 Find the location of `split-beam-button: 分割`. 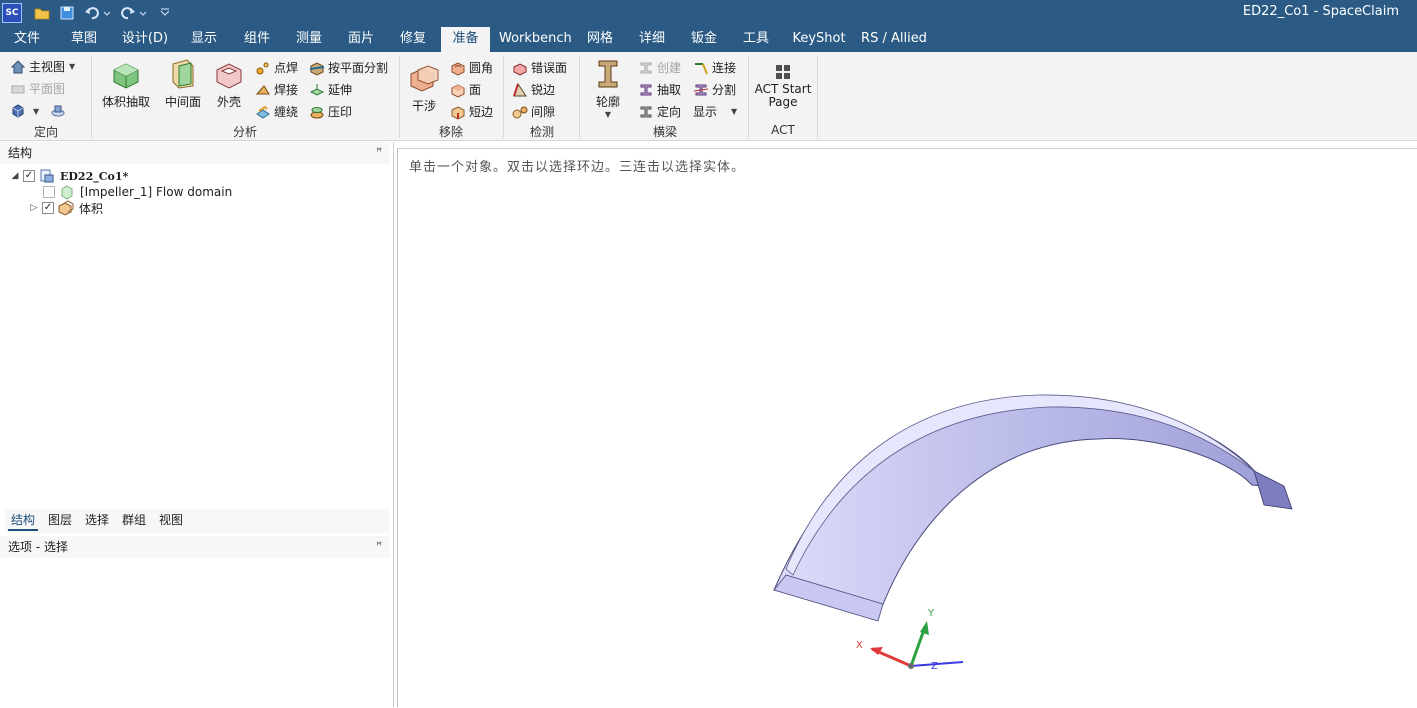

split-beam-button: 分割 is located at coordinates (714, 89).